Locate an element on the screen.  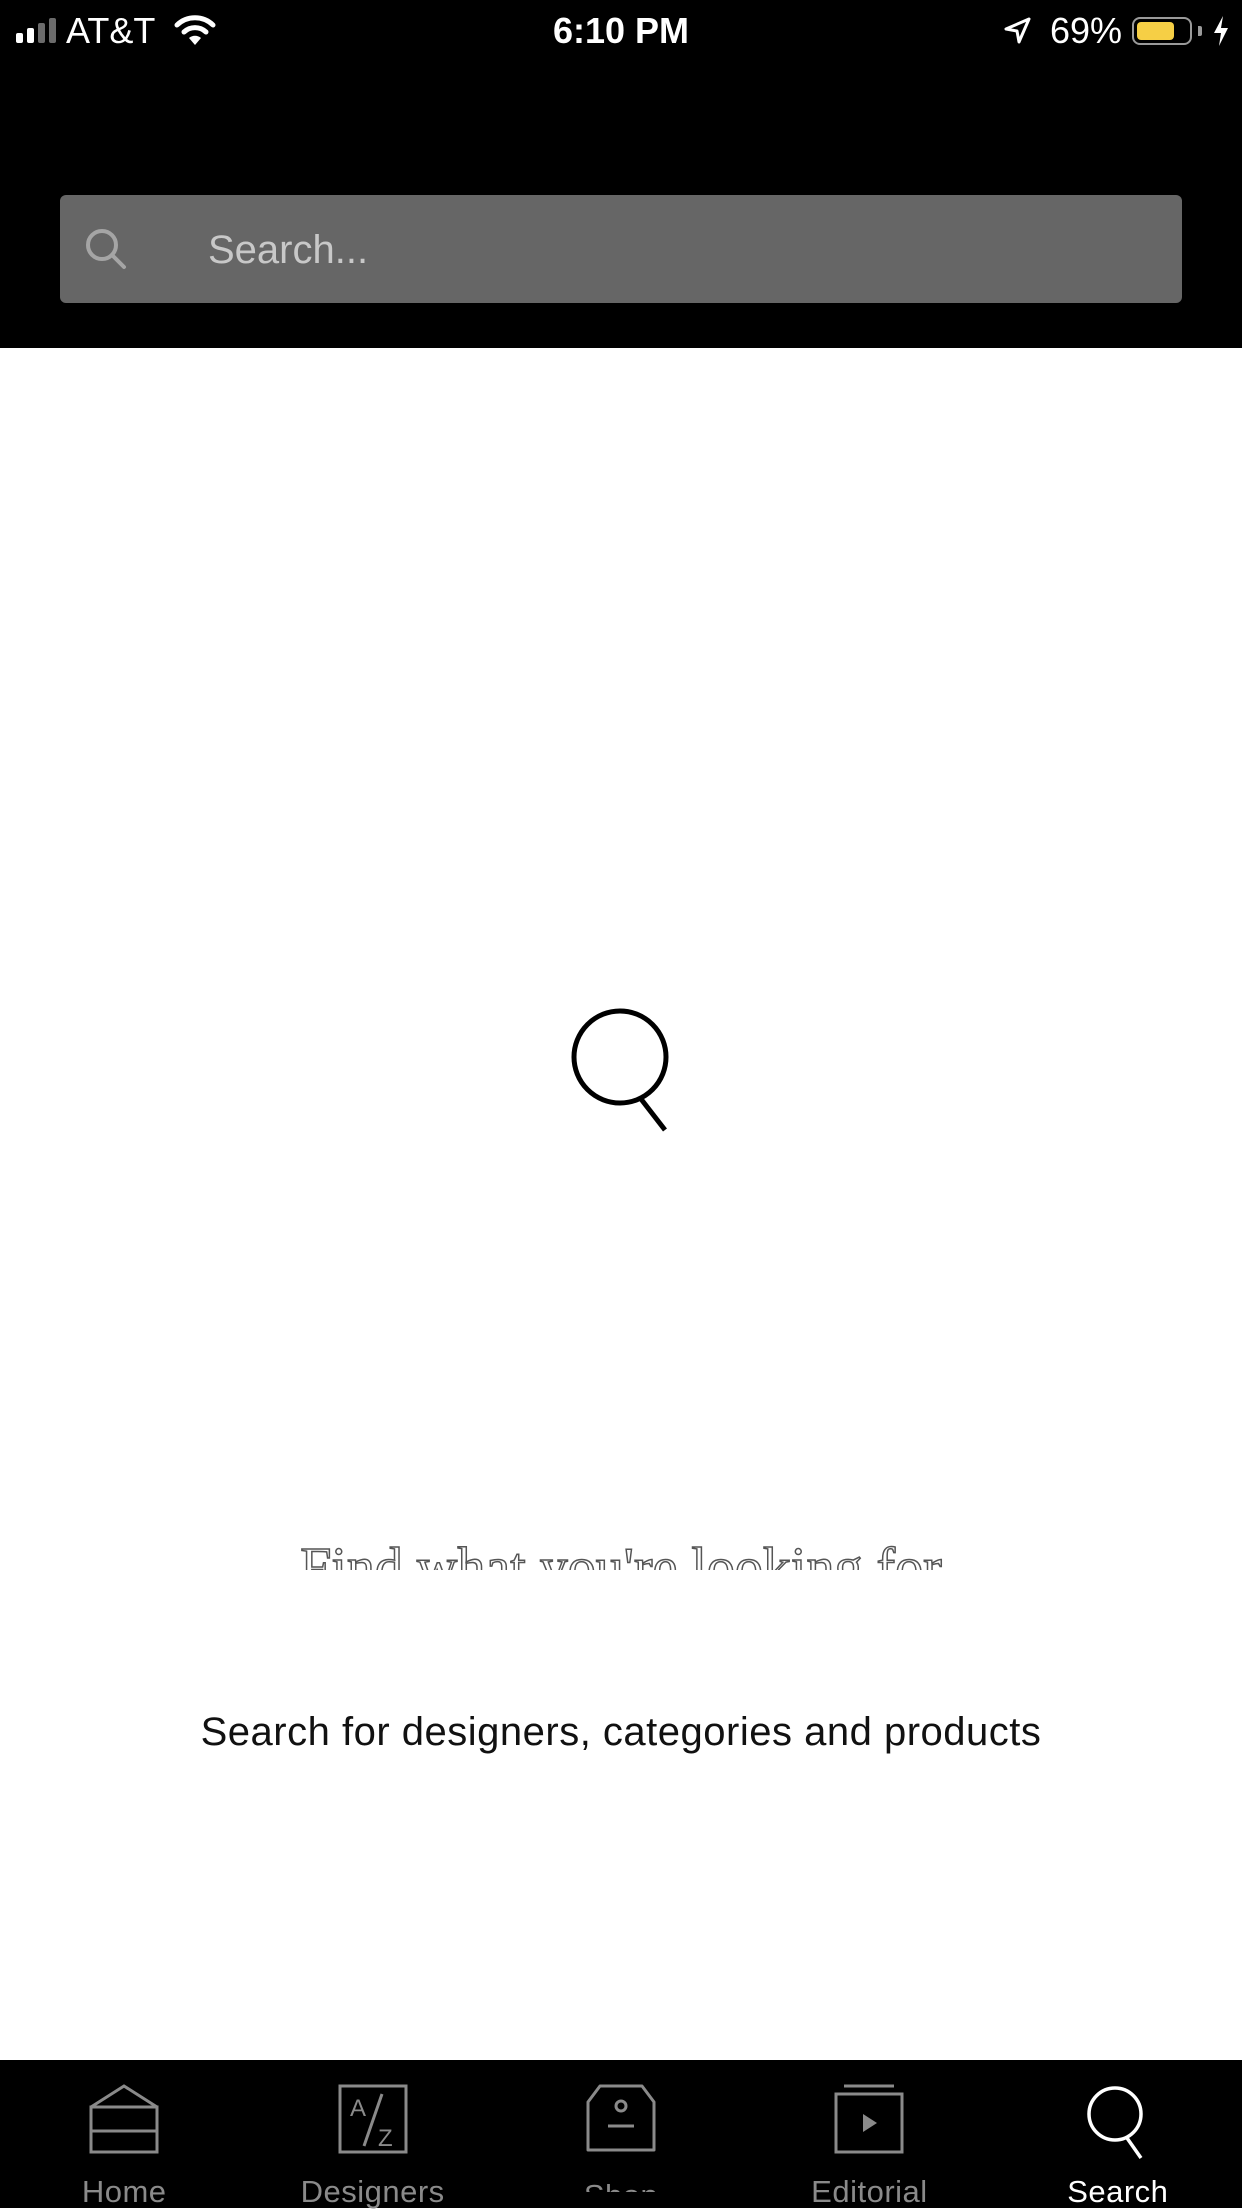
svg-text: A is located at coordinates (358, 2108).